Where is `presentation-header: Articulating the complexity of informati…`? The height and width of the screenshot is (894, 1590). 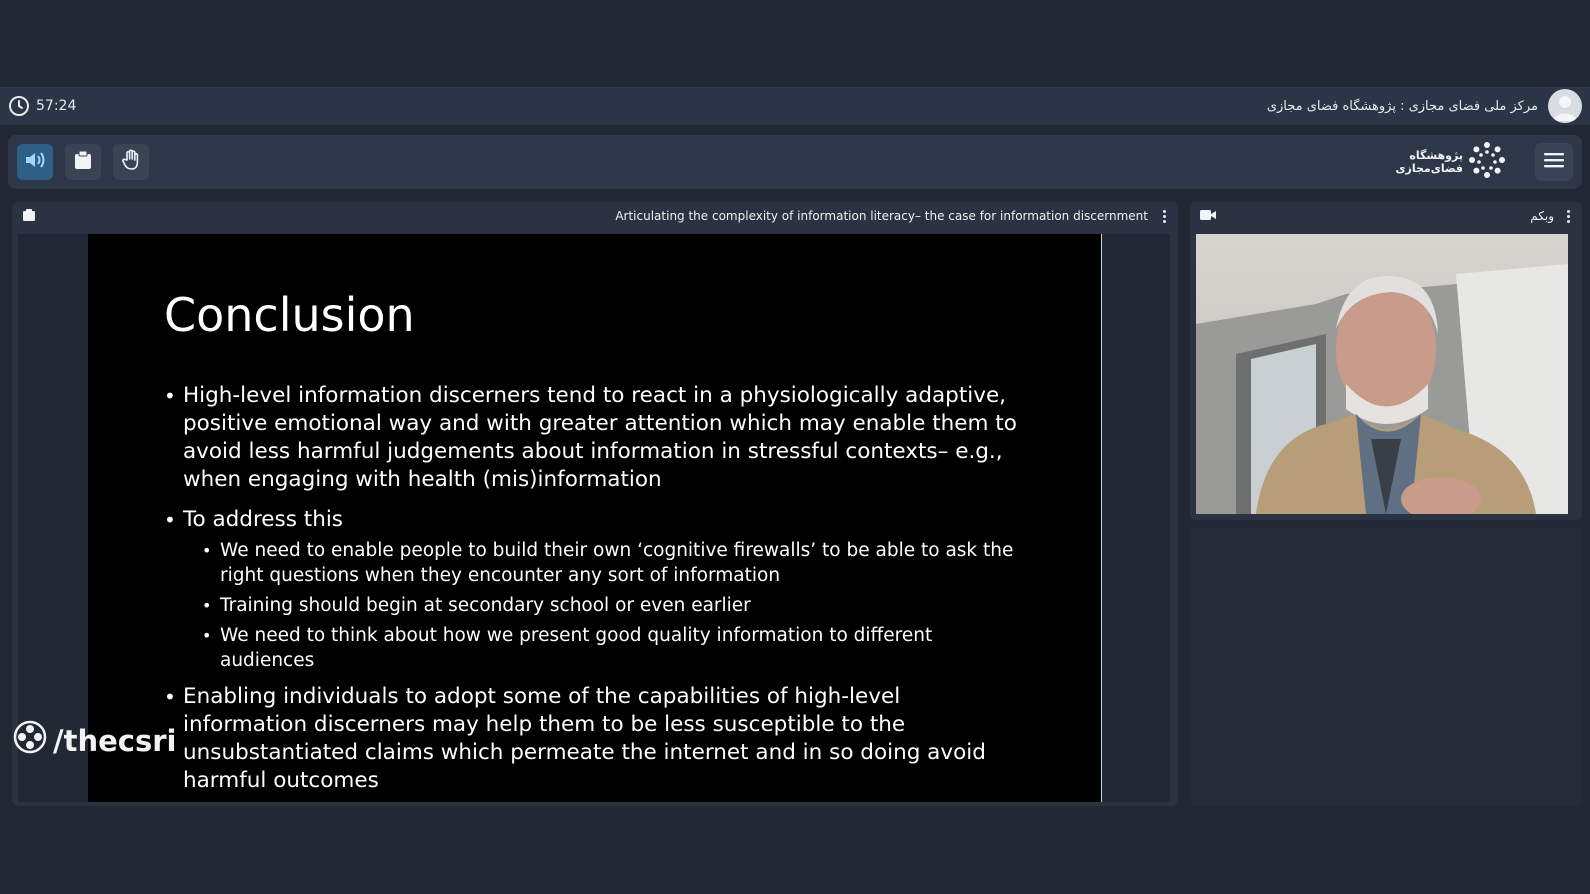
presentation-header: Articulating the complexity of informati… is located at coordinates (595, 216).